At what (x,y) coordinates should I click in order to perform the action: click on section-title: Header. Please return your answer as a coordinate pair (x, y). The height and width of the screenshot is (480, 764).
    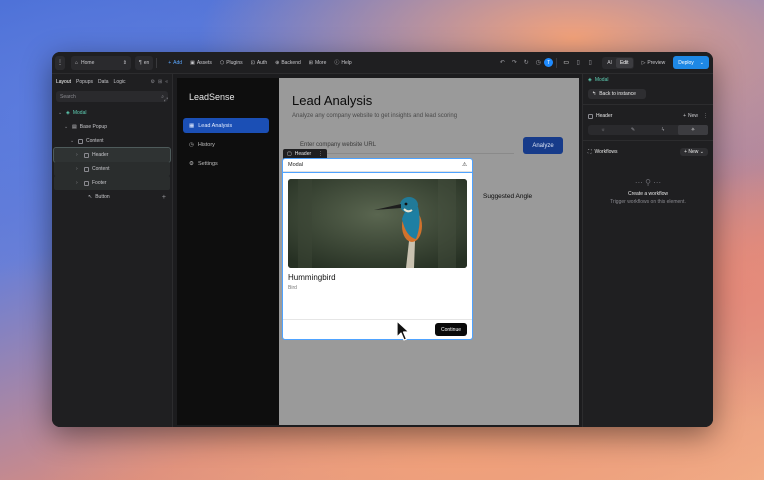
    Looking at the image, I should click on (604, 116).